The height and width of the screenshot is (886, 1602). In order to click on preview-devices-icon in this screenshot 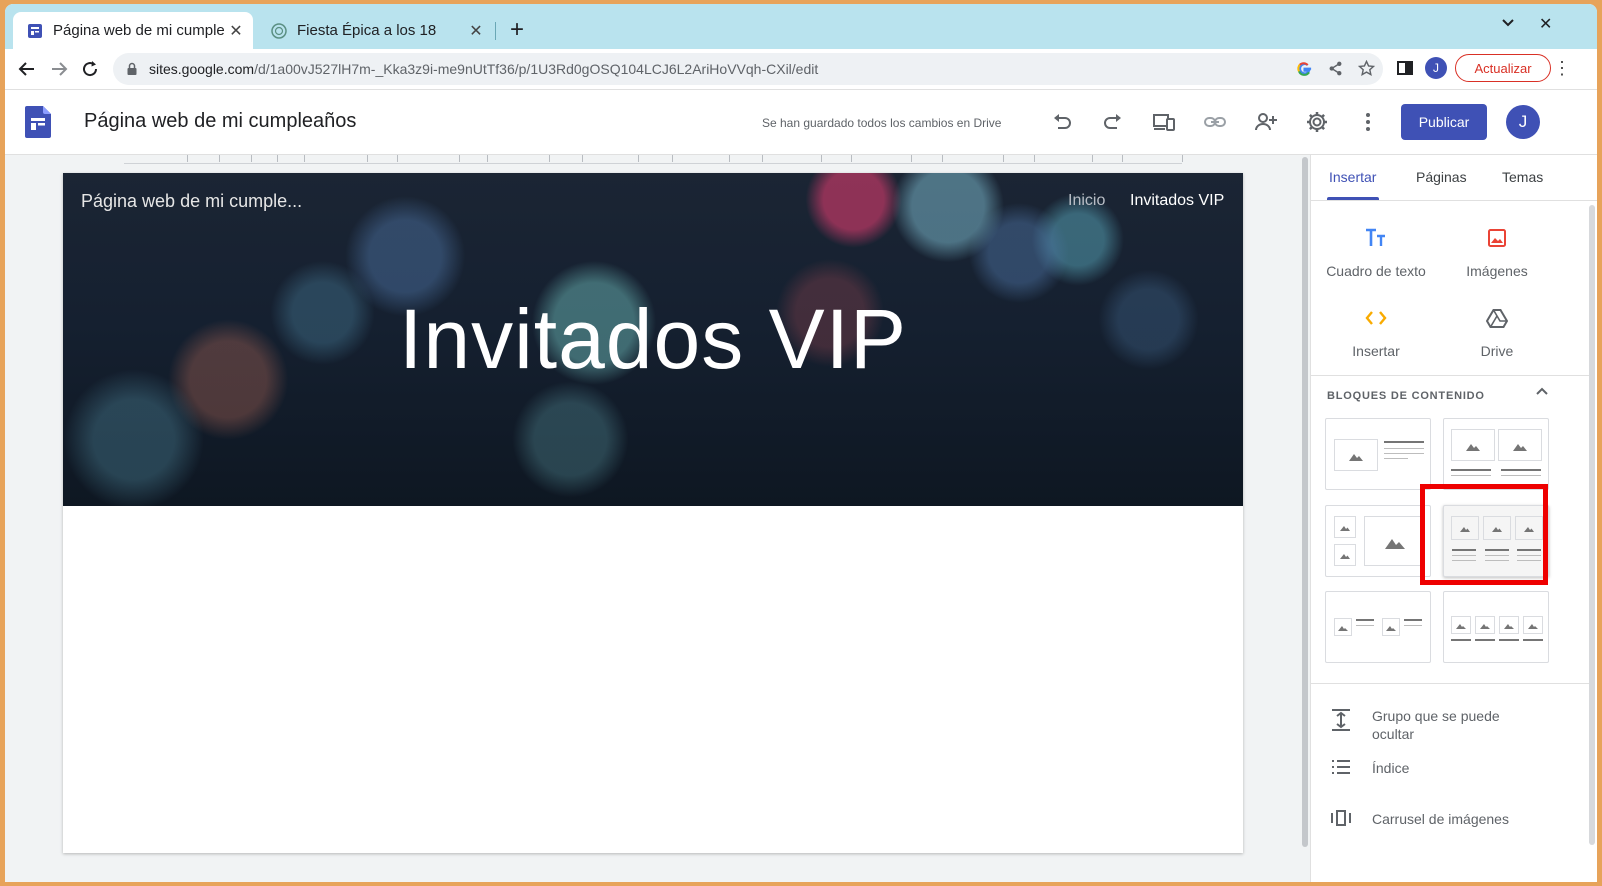, I will do `click(1164, 122)`.